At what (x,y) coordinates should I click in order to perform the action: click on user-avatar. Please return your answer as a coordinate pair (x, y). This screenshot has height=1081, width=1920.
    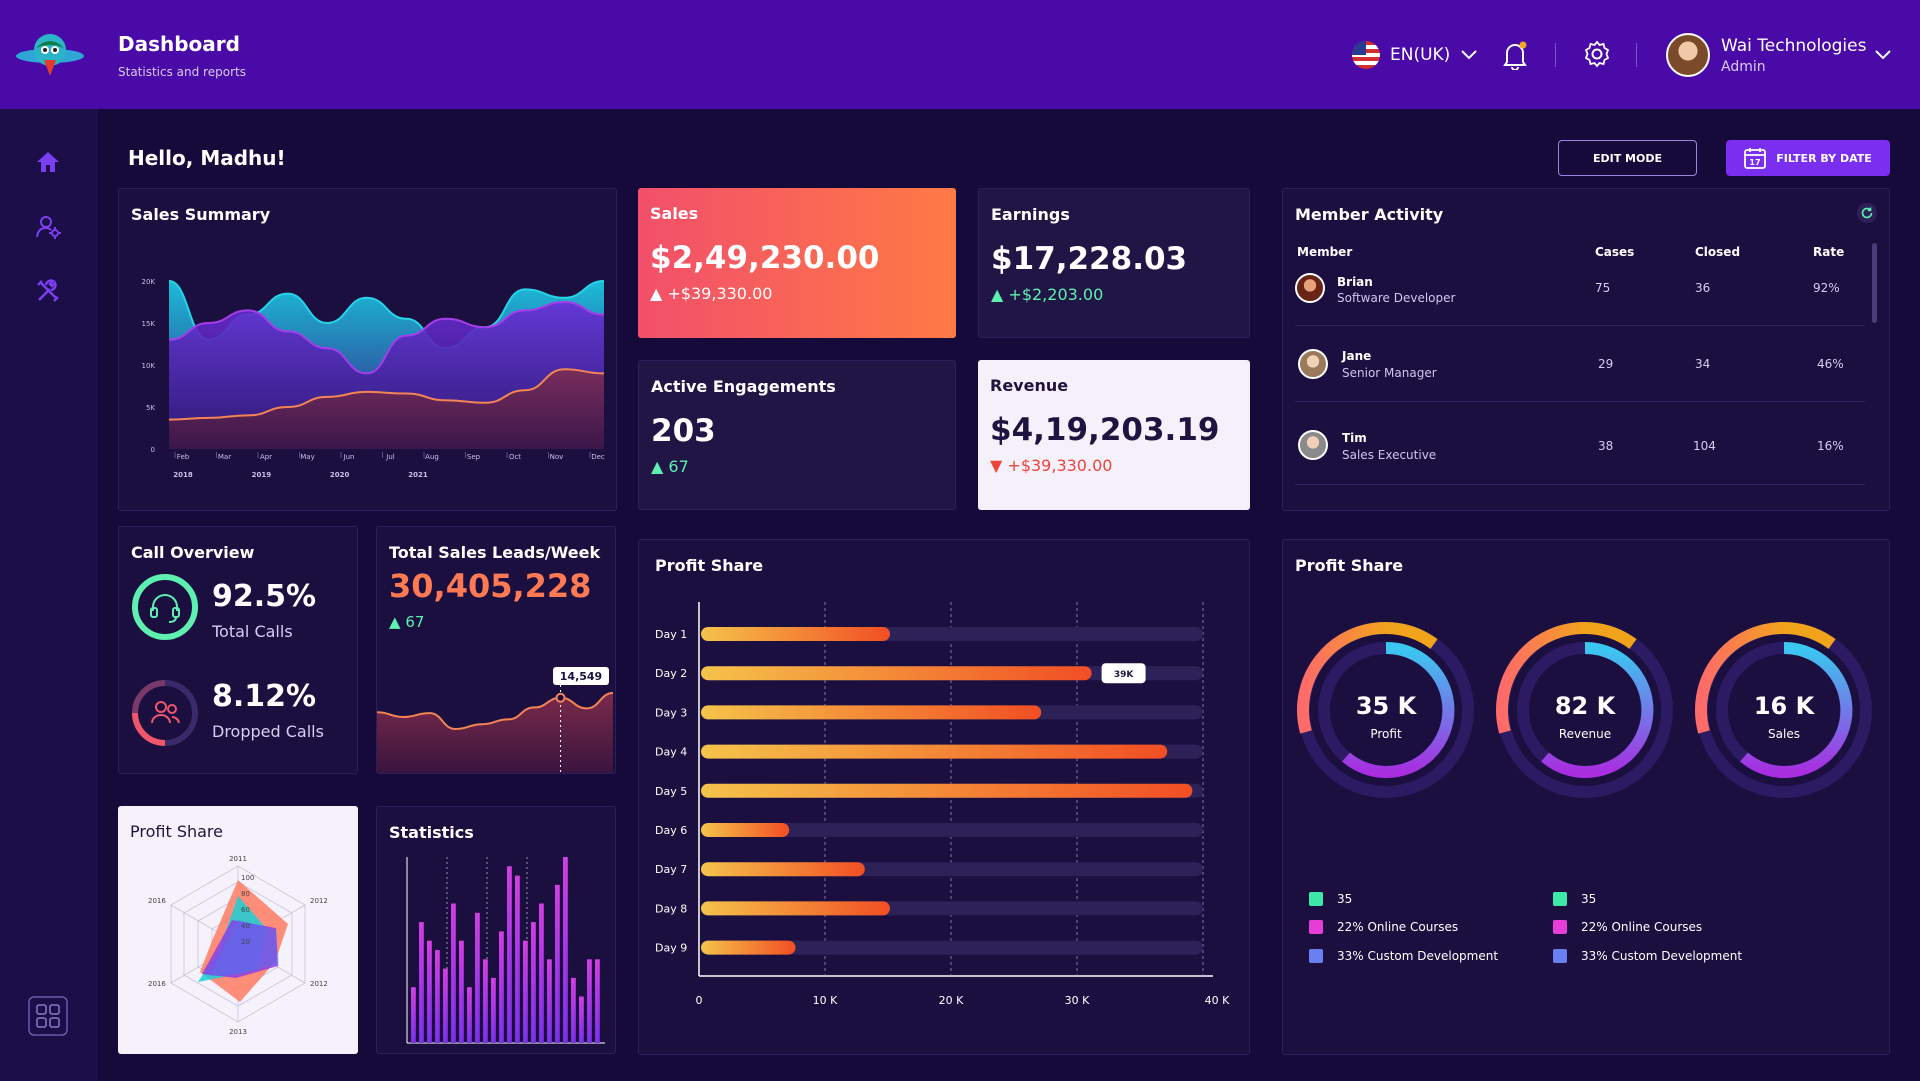
    Looking at the image, I should click on (1688, 55).